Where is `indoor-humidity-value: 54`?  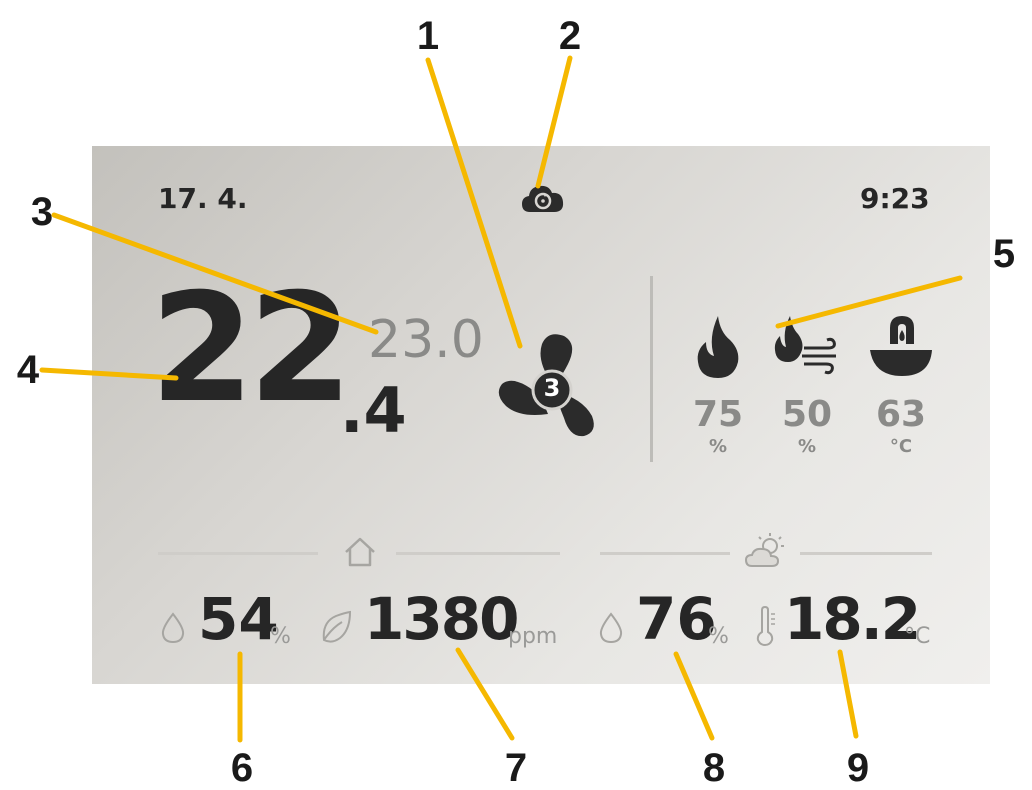
indoor-humidity-value: 54 is located at coordinates (238, 619).